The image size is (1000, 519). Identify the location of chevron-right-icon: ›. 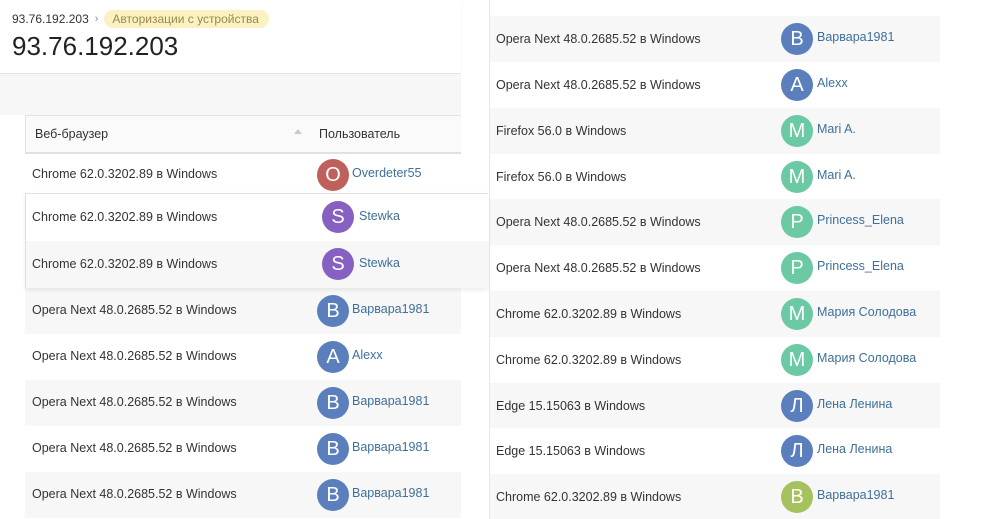
(96, 19).